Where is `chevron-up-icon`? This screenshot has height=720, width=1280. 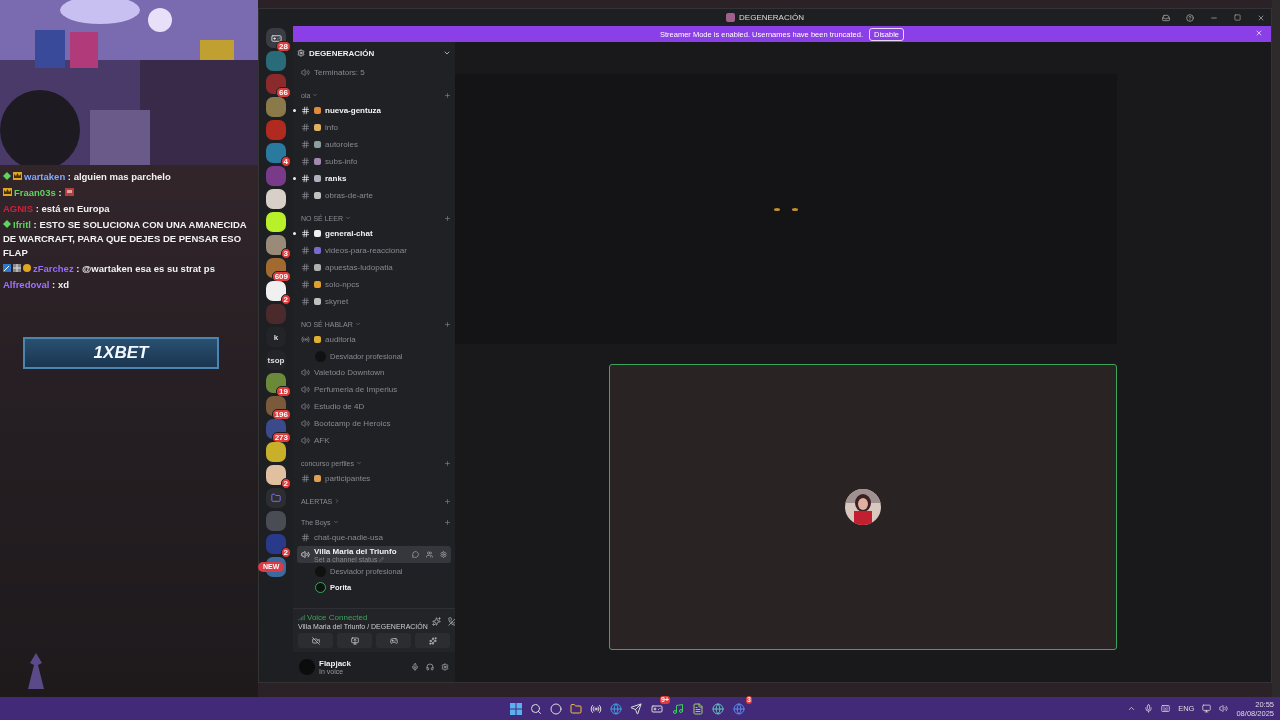
chevron-up-icon is located at coordinates (1132, 708).